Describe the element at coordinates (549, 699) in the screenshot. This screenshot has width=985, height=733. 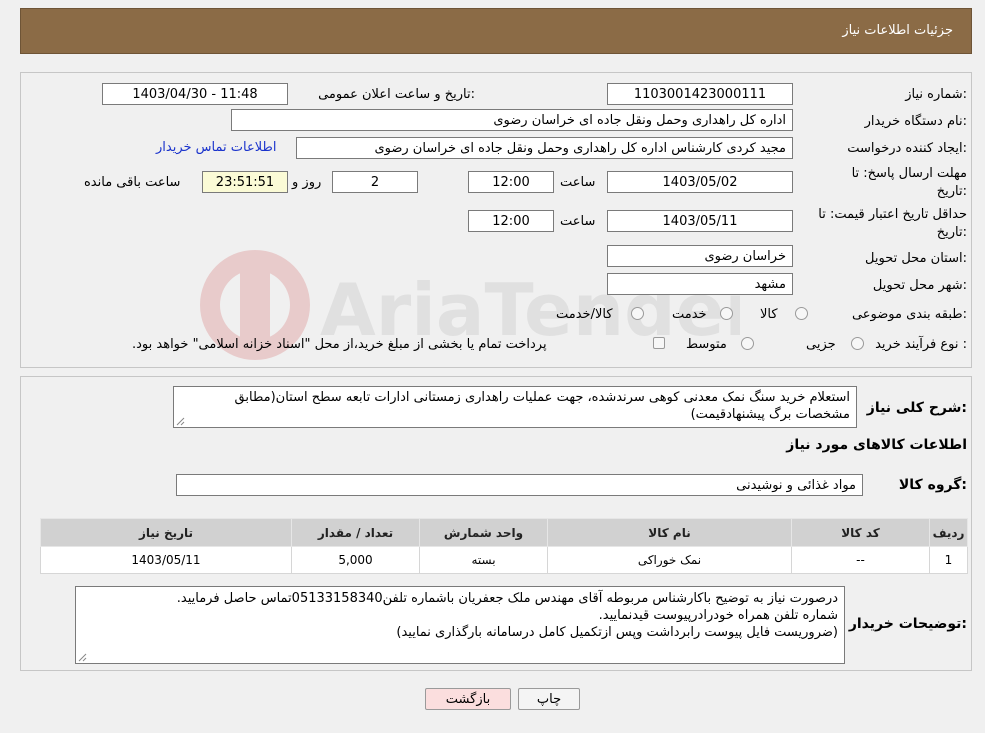
I see `print-button: چاپ` at that location.